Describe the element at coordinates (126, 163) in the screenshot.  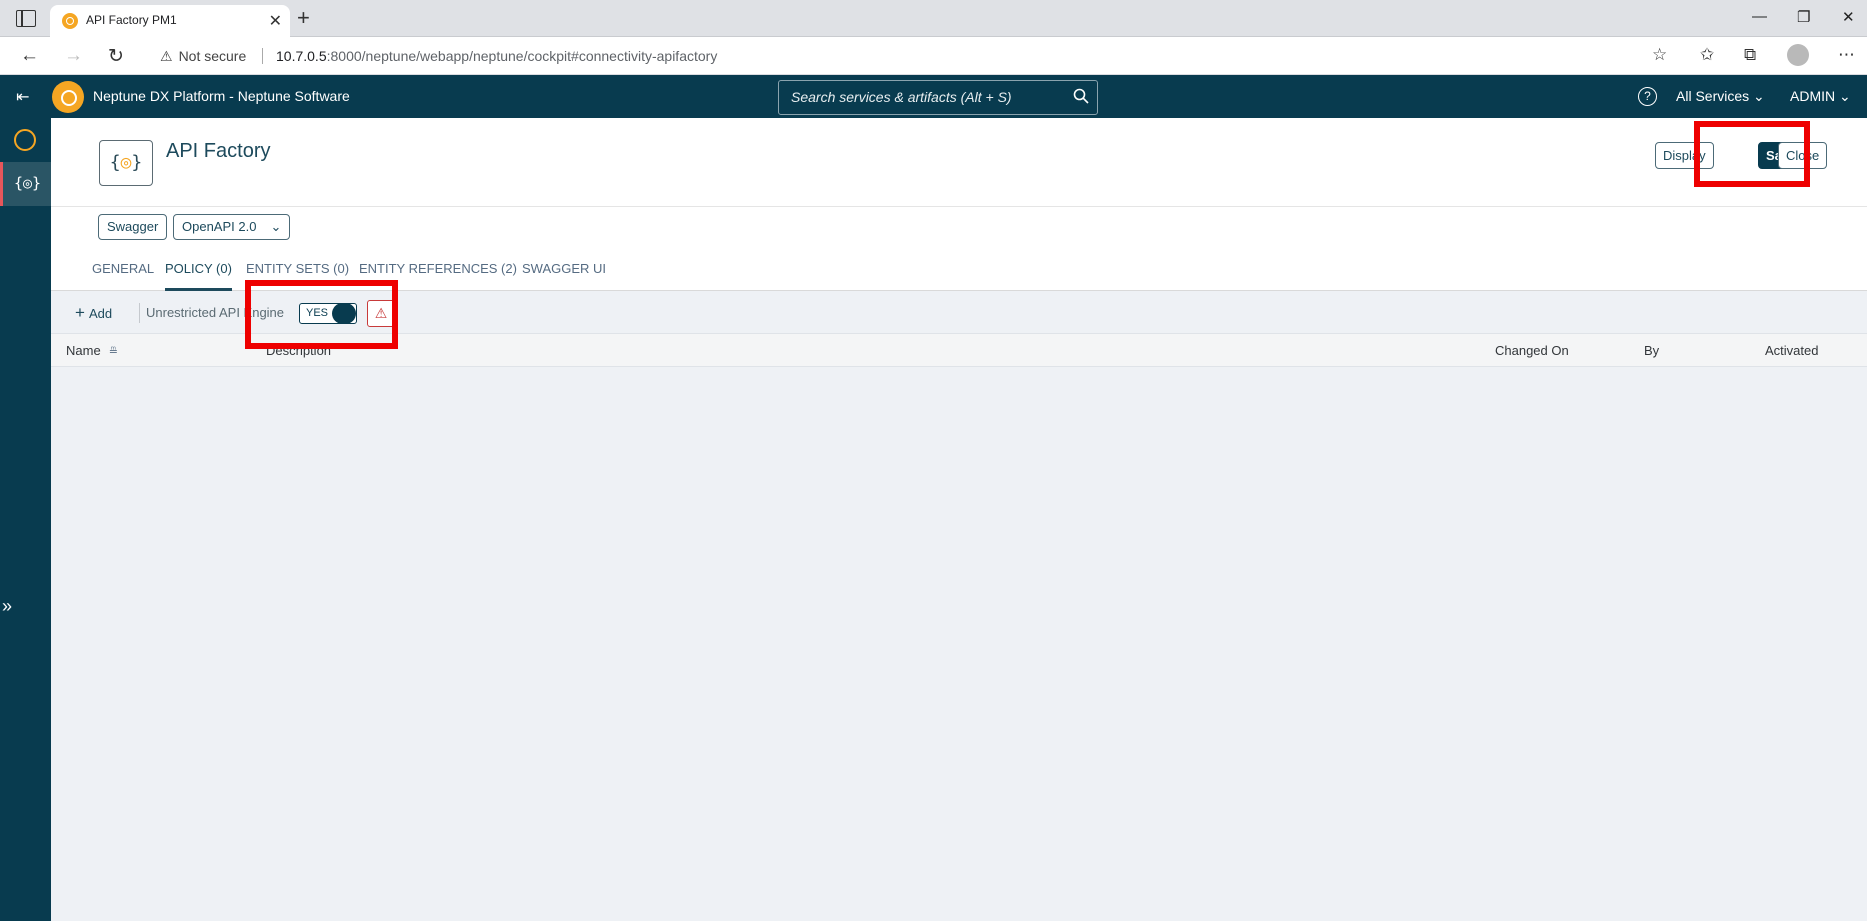
I see `api-factory-icon: {◎}` at that location.